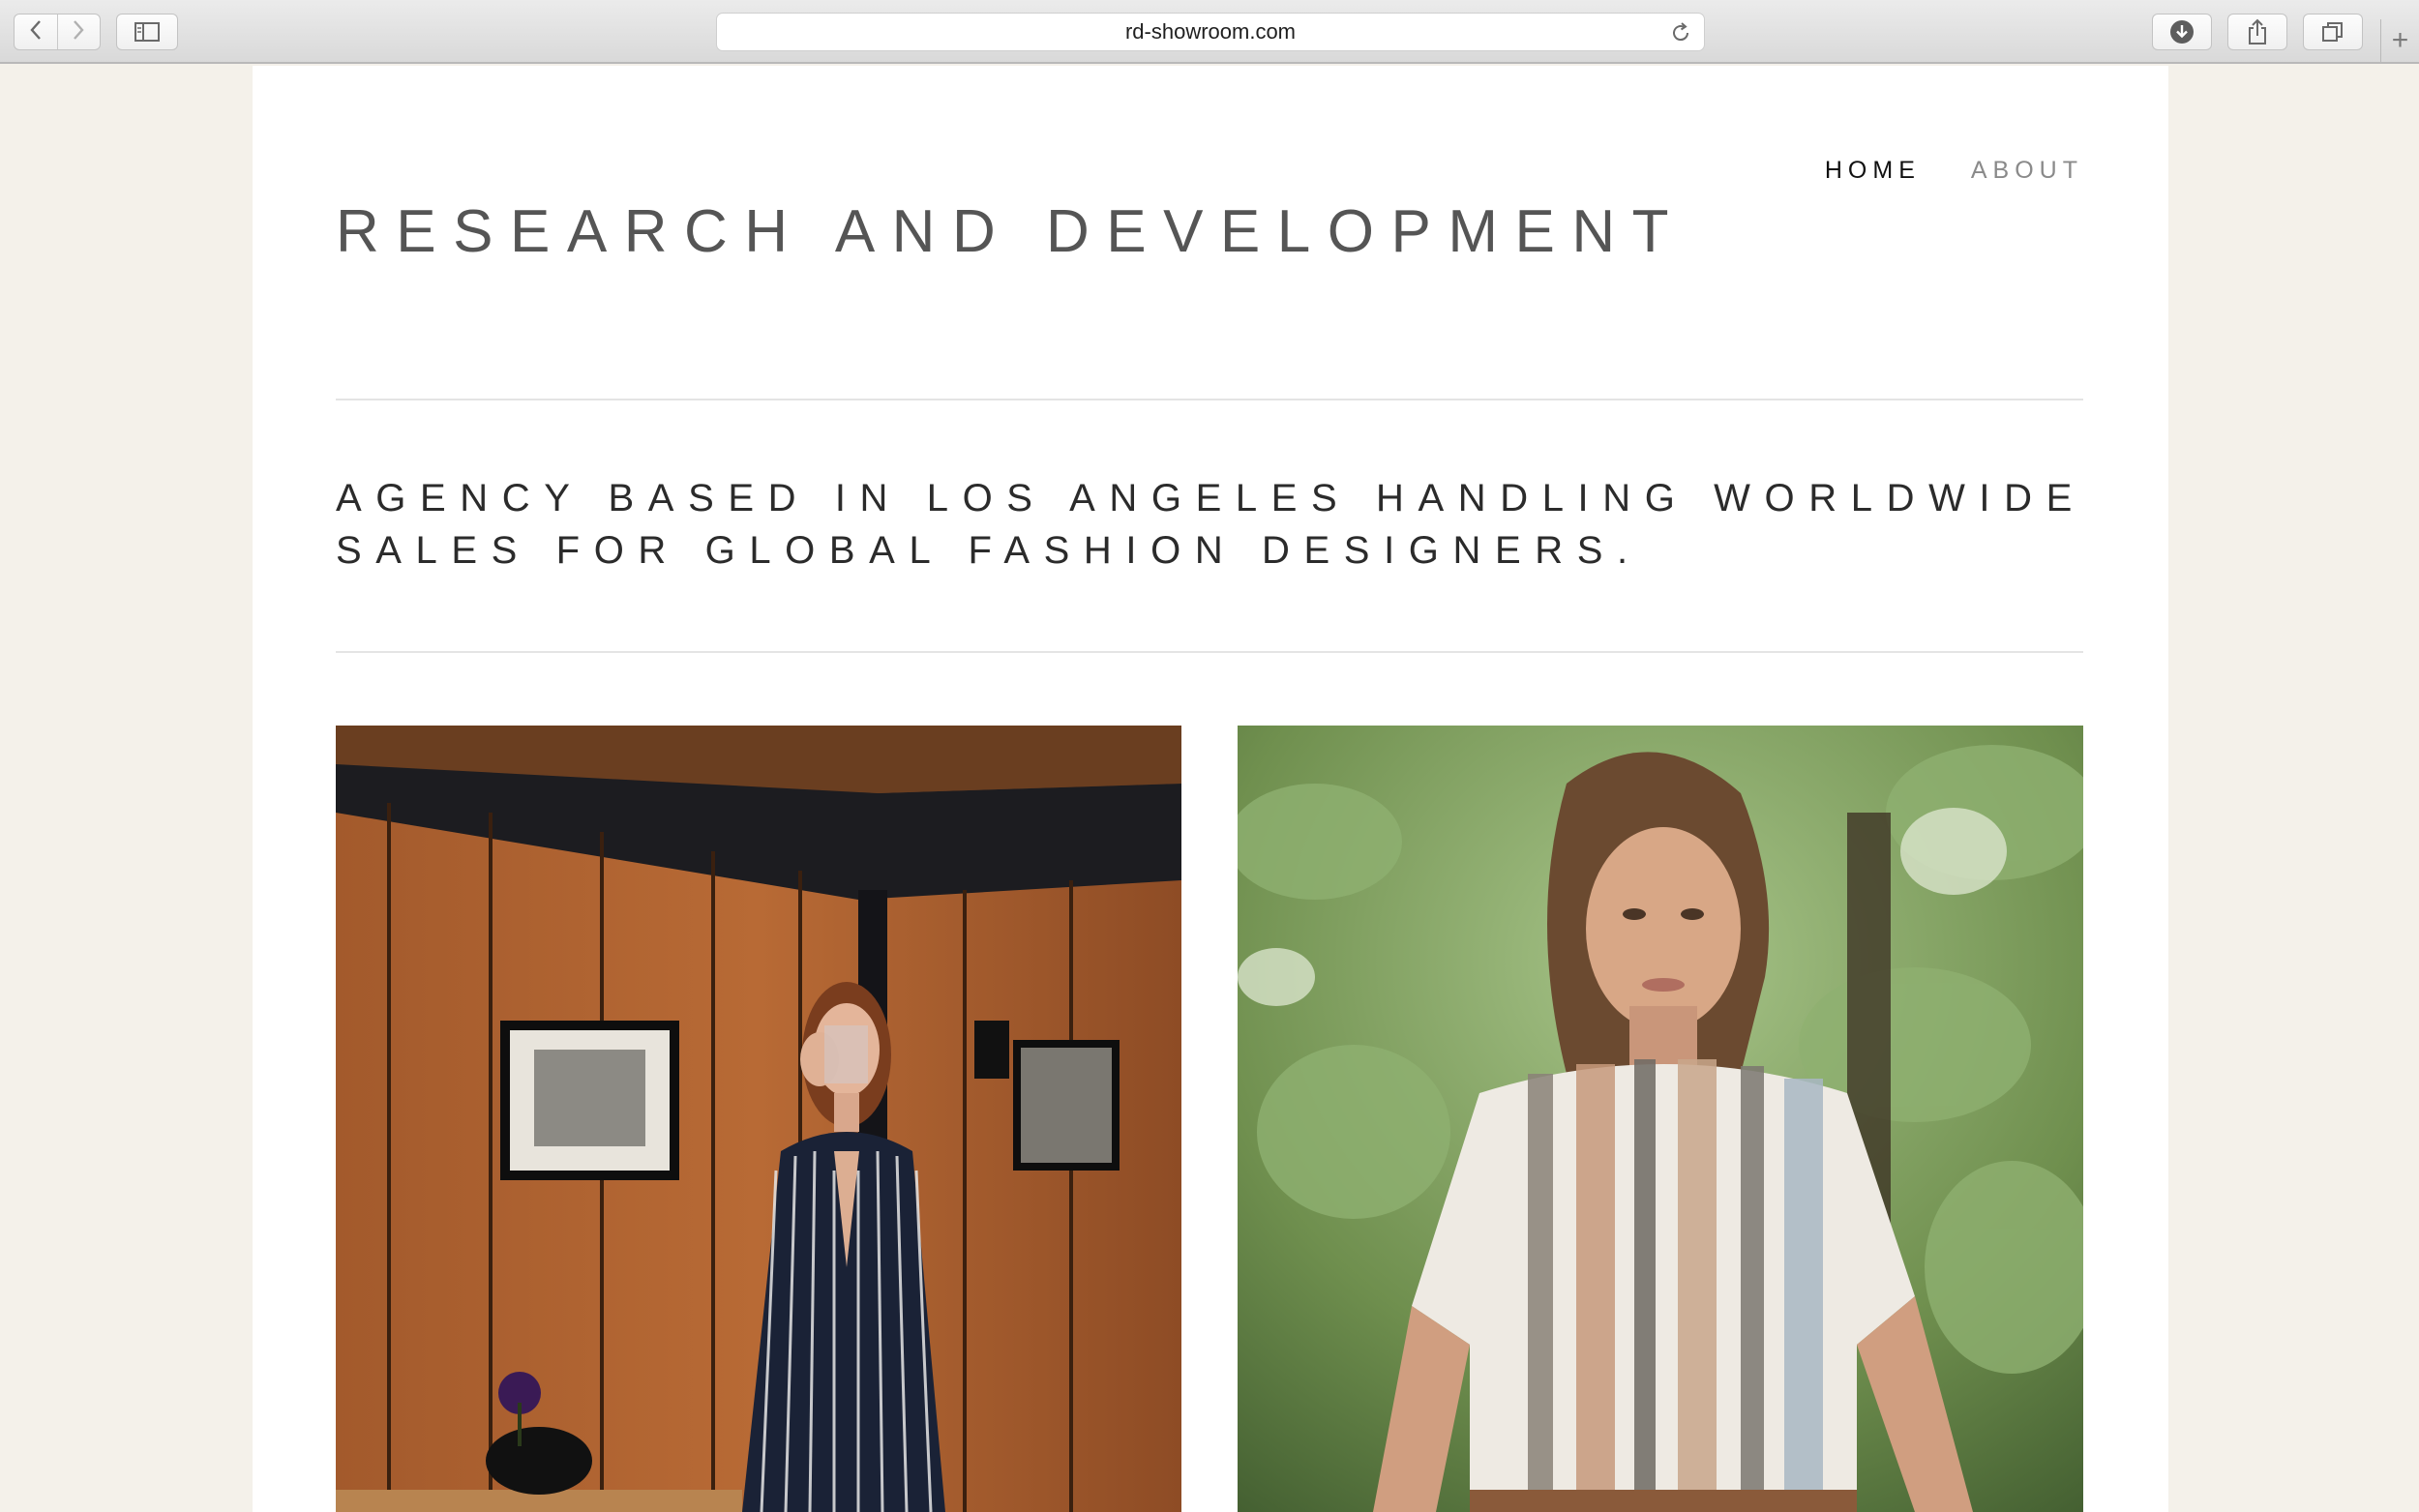 The width and height of the screenshot is (2419, 1512). I want to click on sidebar-icon, so click(147, 32).